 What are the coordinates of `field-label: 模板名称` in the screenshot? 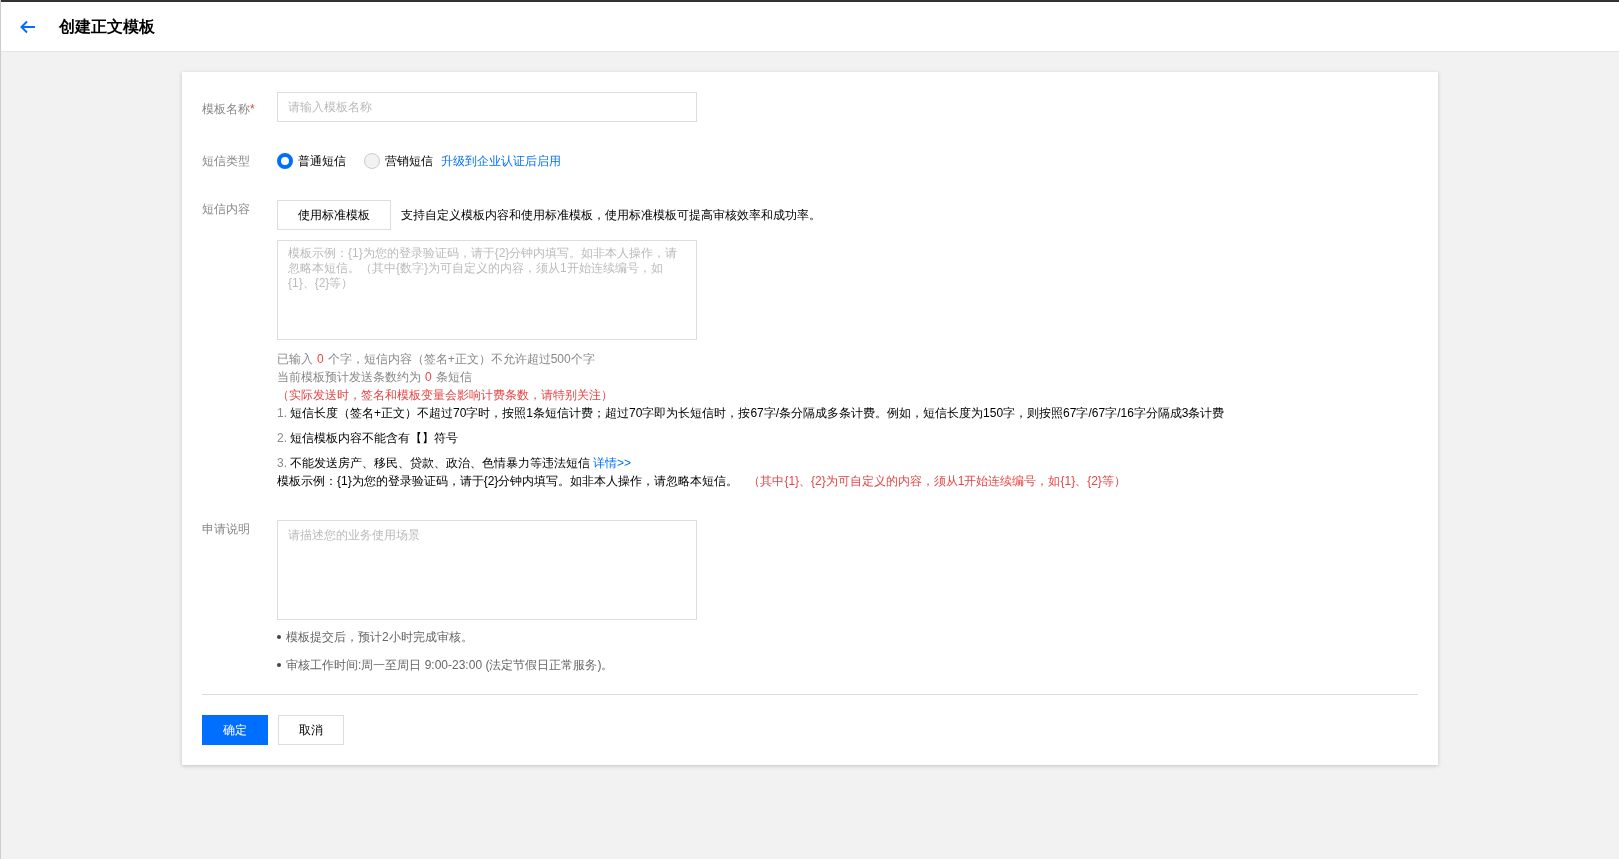 It's located at (226, 109).